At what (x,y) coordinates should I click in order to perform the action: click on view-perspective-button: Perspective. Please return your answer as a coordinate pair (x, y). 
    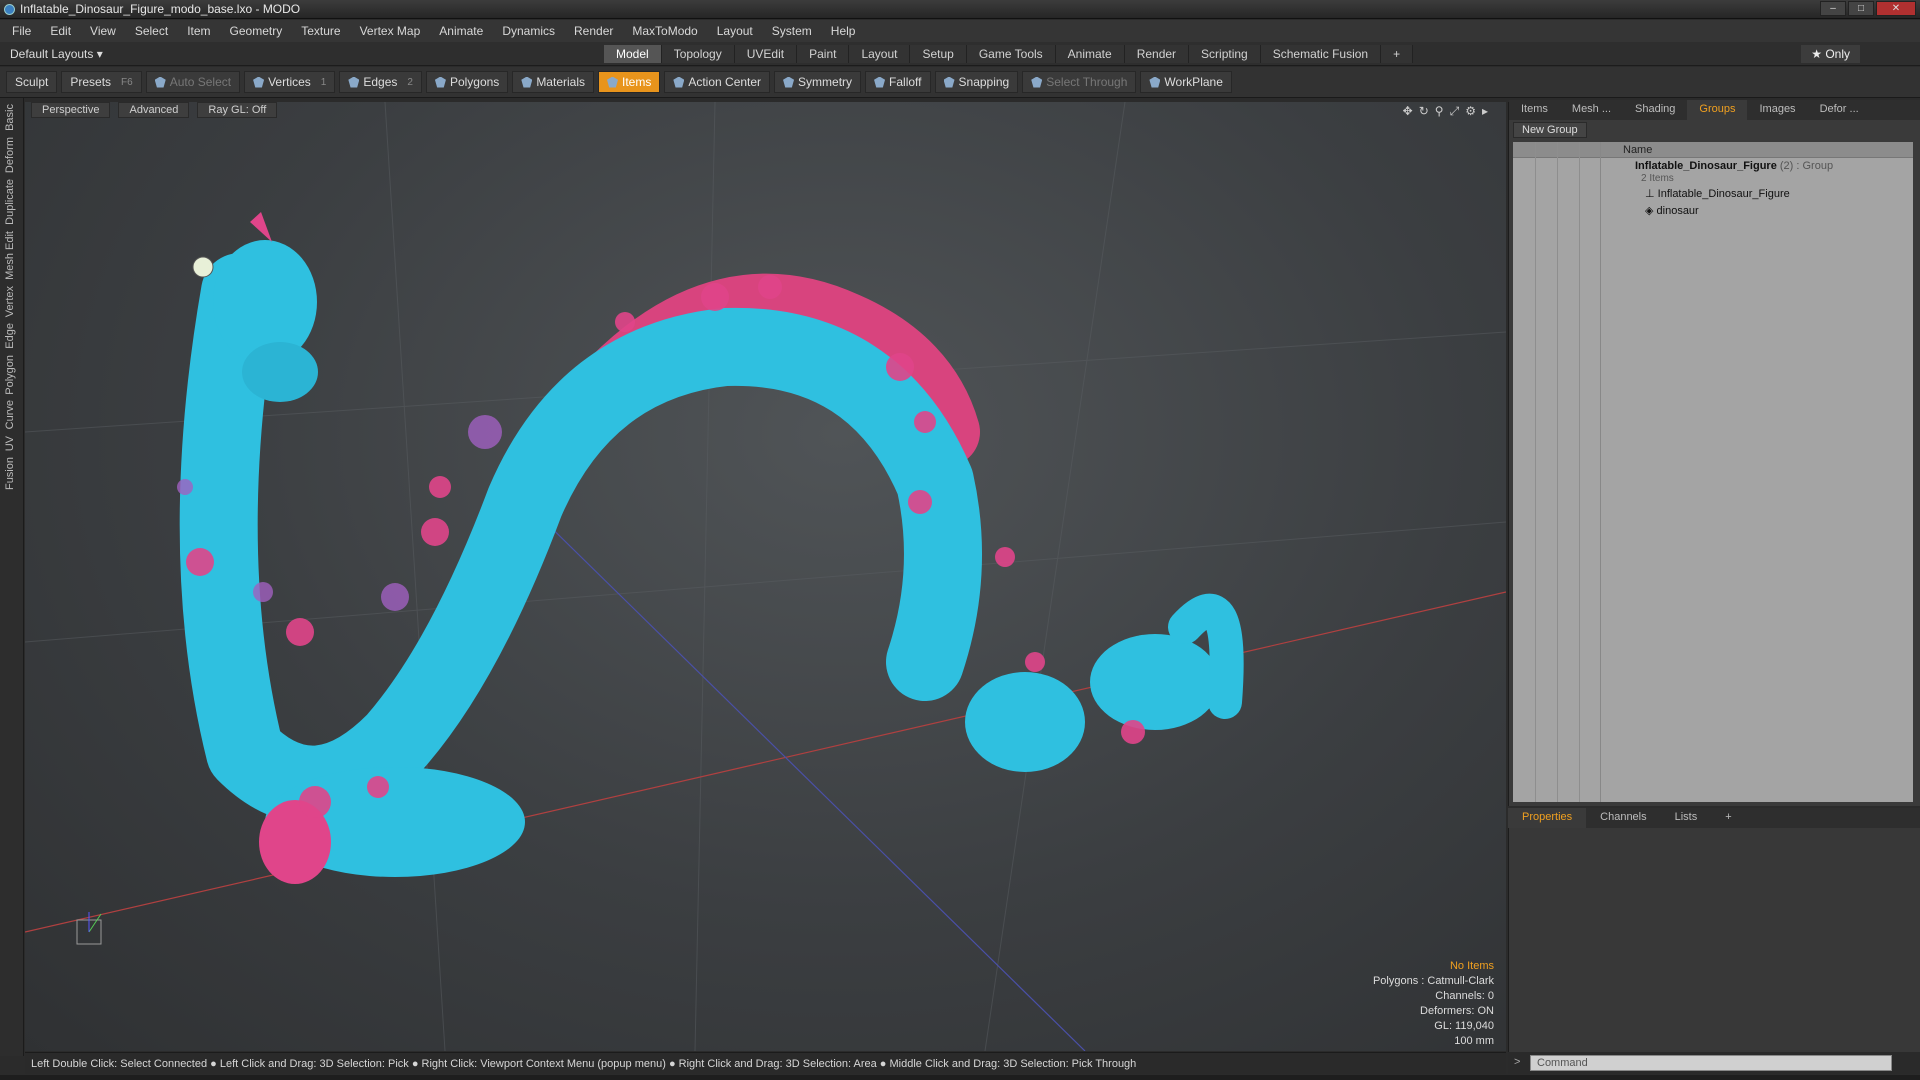
    Looking at the image, I should click on (71, 110).